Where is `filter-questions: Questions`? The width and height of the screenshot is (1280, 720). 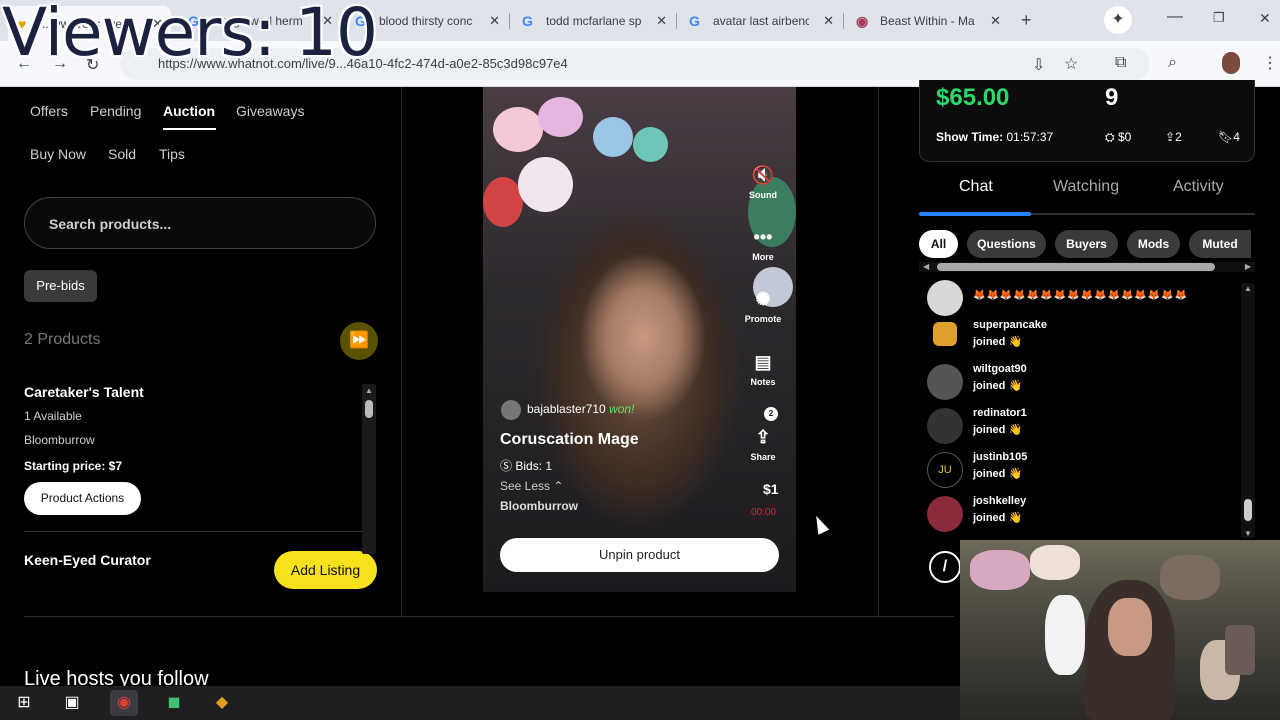
filter-questions: Questions is located at coordinates (1006, 244).